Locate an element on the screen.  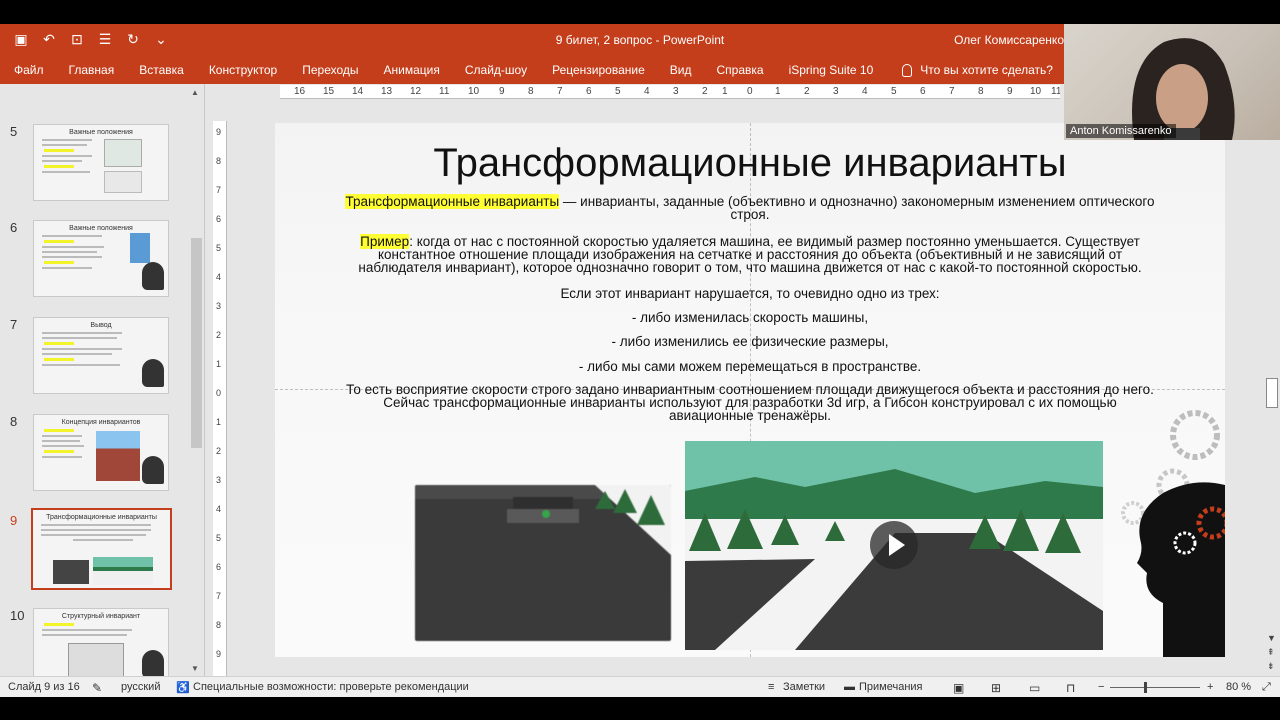
letterbox-bottom is located at coordinates (640, 708).